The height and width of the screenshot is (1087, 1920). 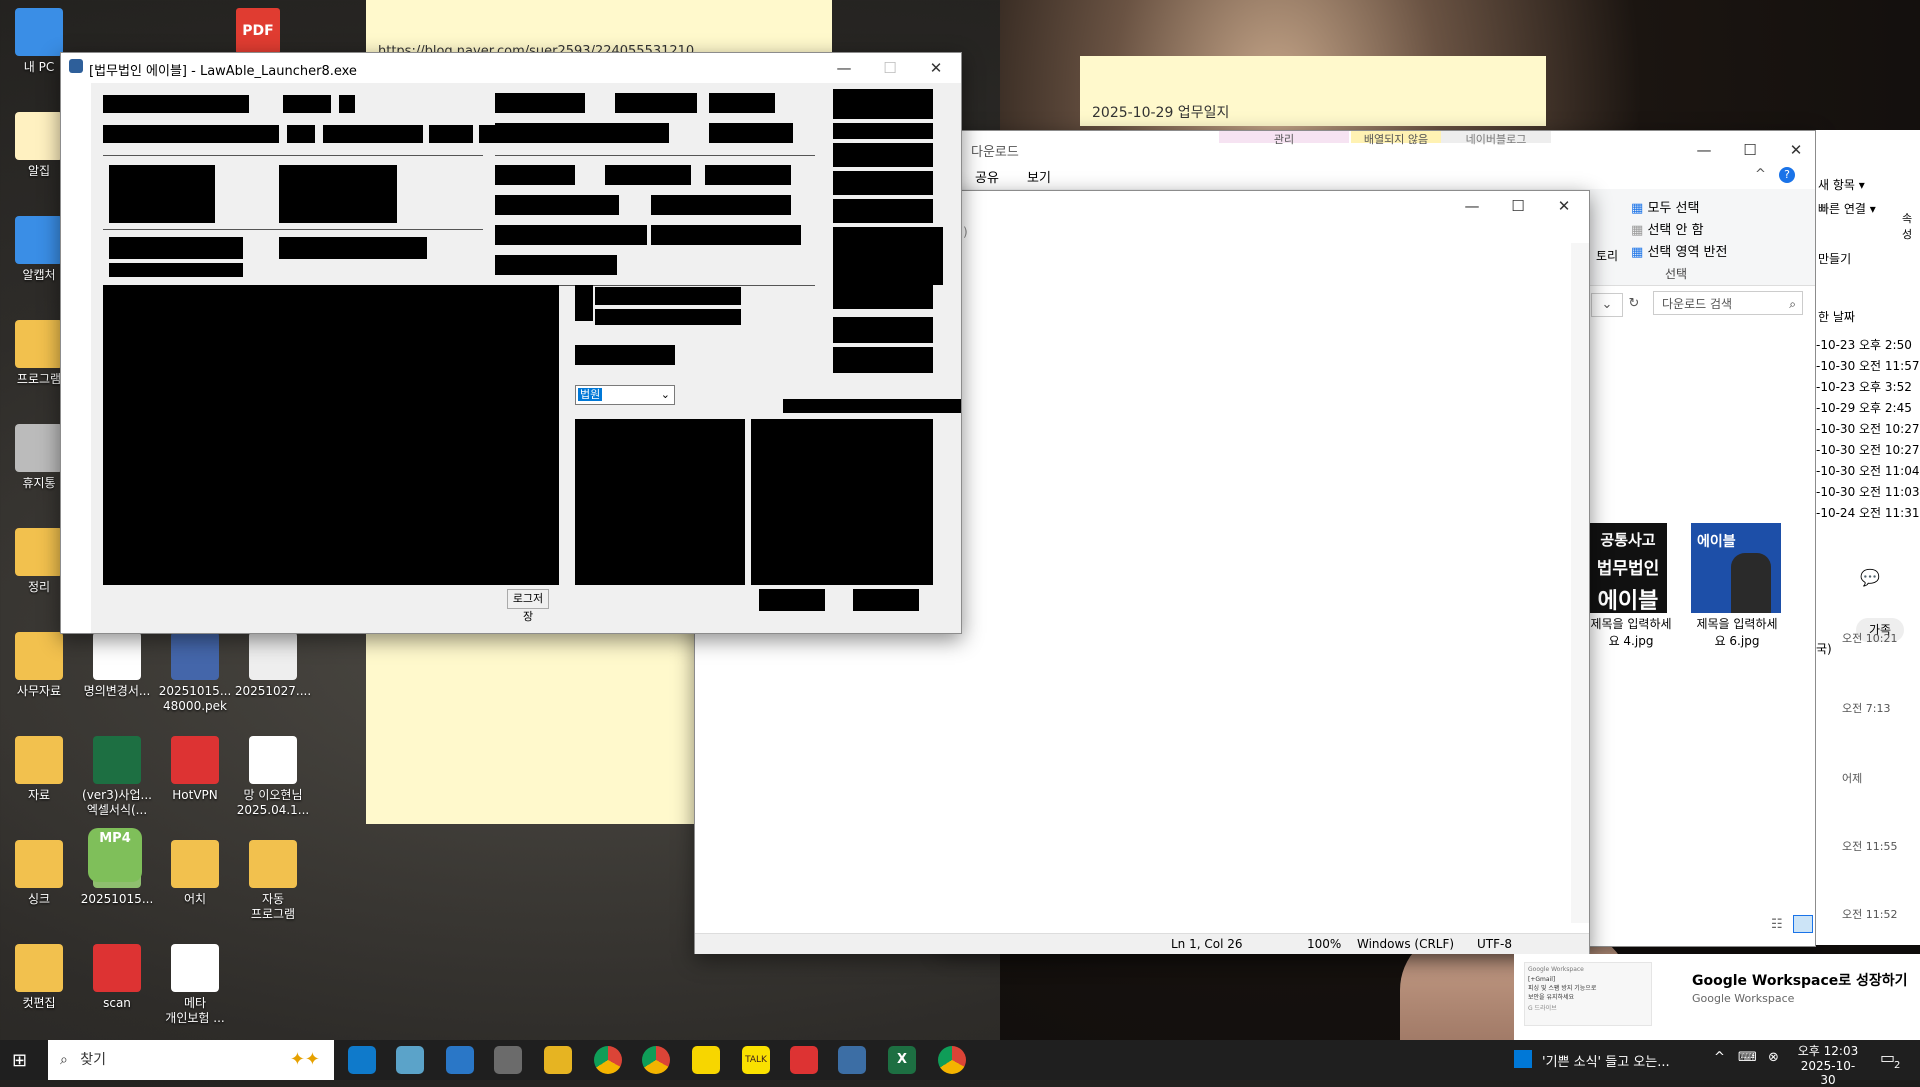 I want to click on ribbon-tab-naver: 네이버블로그, so click(x=1496, y=138).